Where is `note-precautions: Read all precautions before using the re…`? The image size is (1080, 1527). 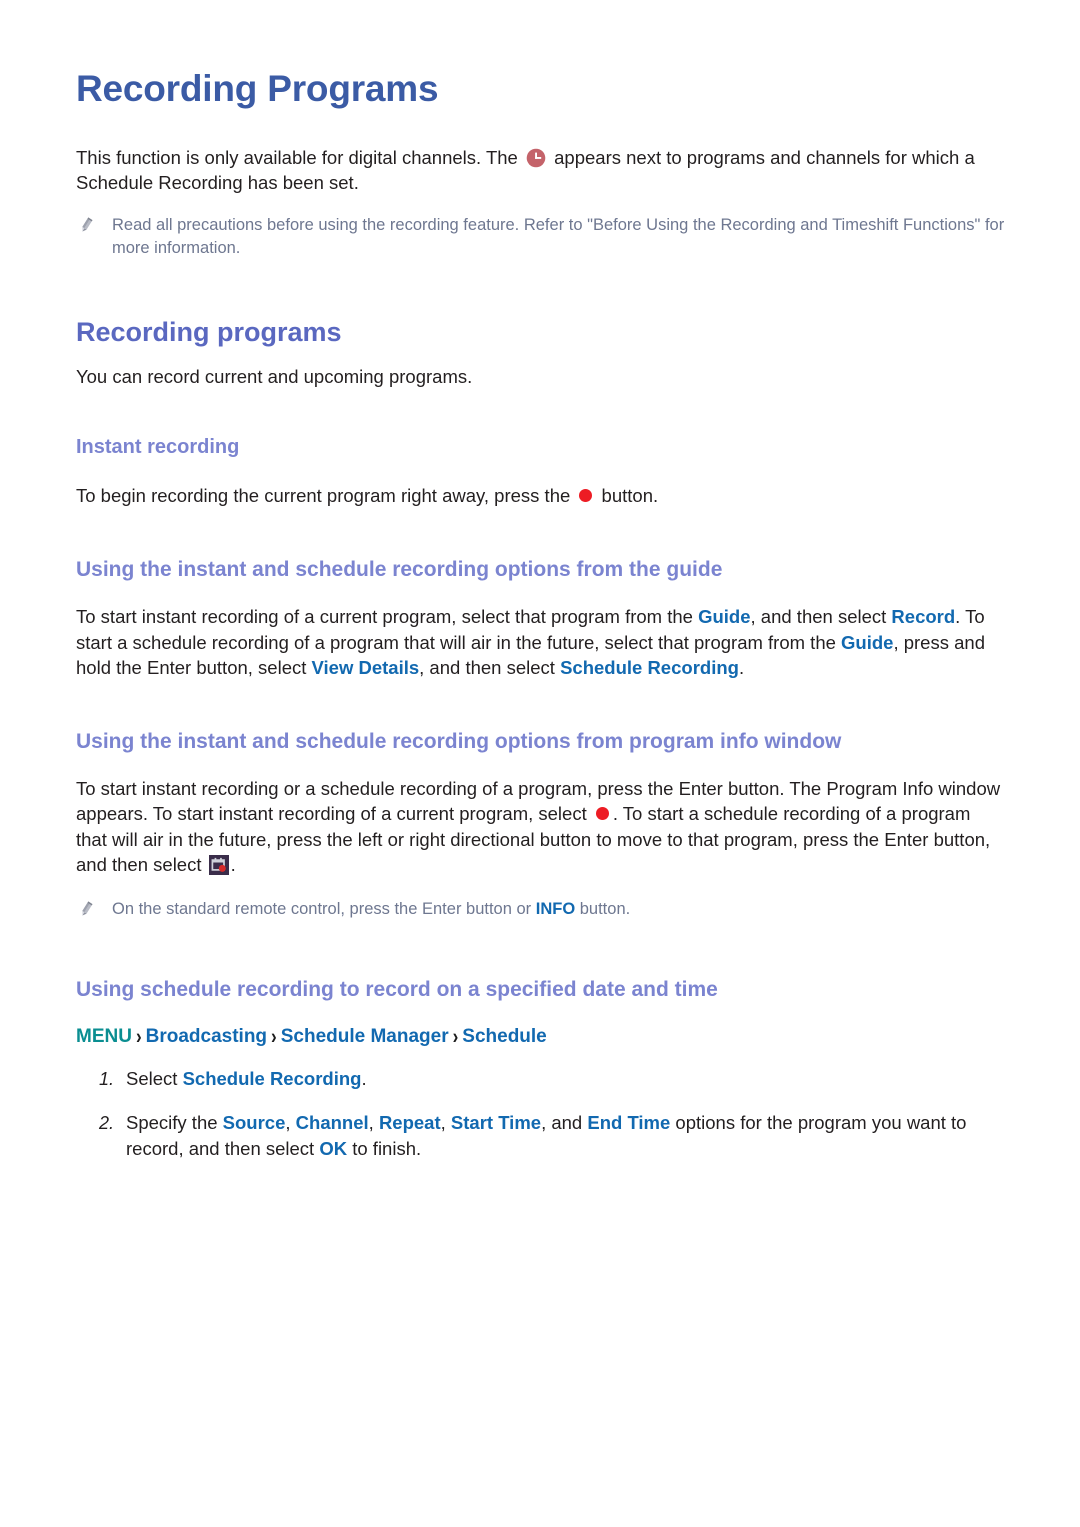
note-precautions: Read all precautions before using the re… is located at coordinates (547, 237).